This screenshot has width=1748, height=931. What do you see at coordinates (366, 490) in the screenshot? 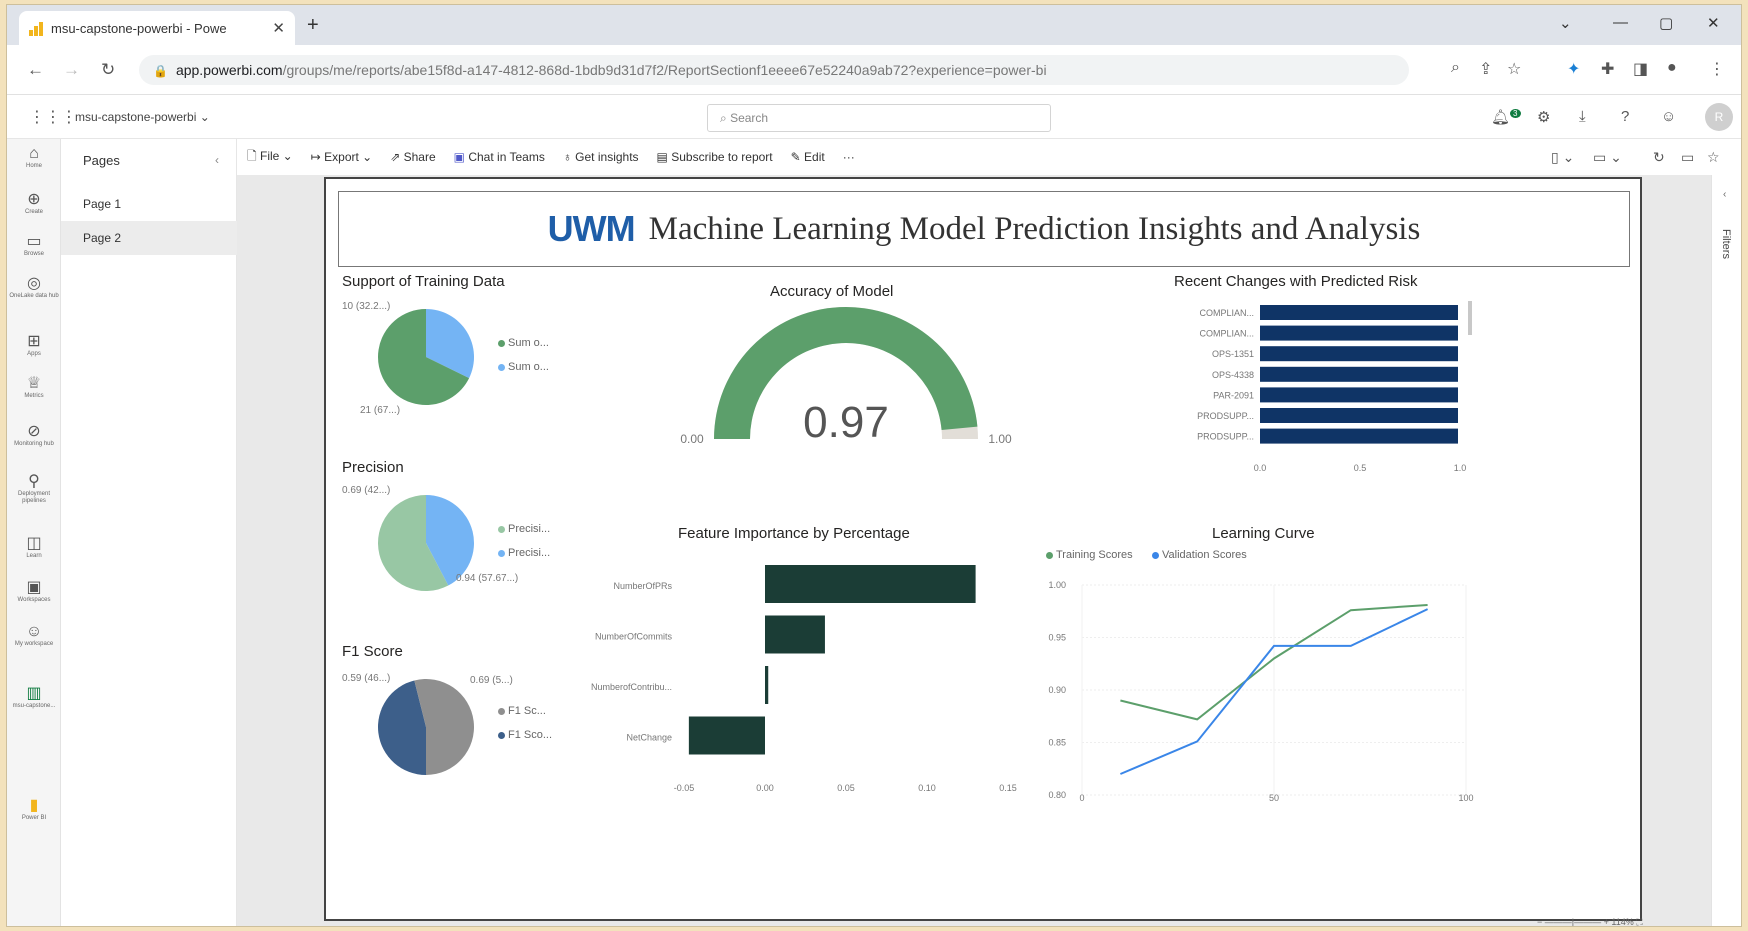
I see `precision-slice-label-1: 0.69 (42...)` at bounding box center [366, 490].